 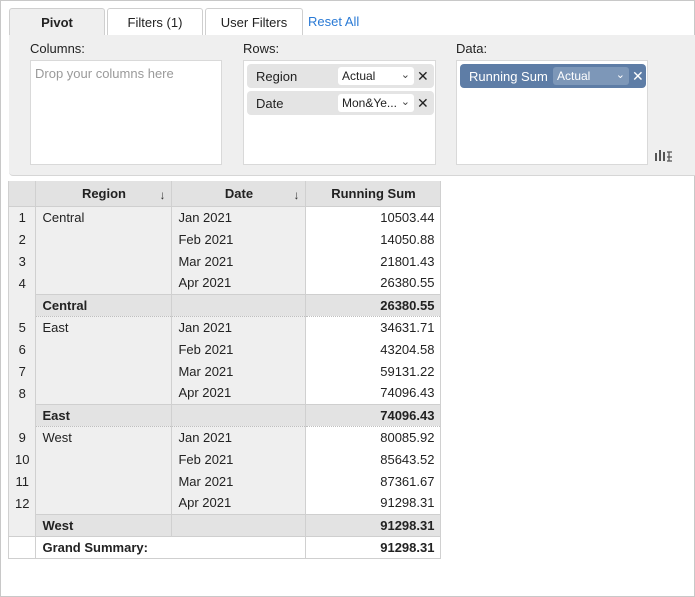 What do you see at coordinates (22, 217) in the screenshot?
I see `row-number: 1` at bounding box center [22, 217].